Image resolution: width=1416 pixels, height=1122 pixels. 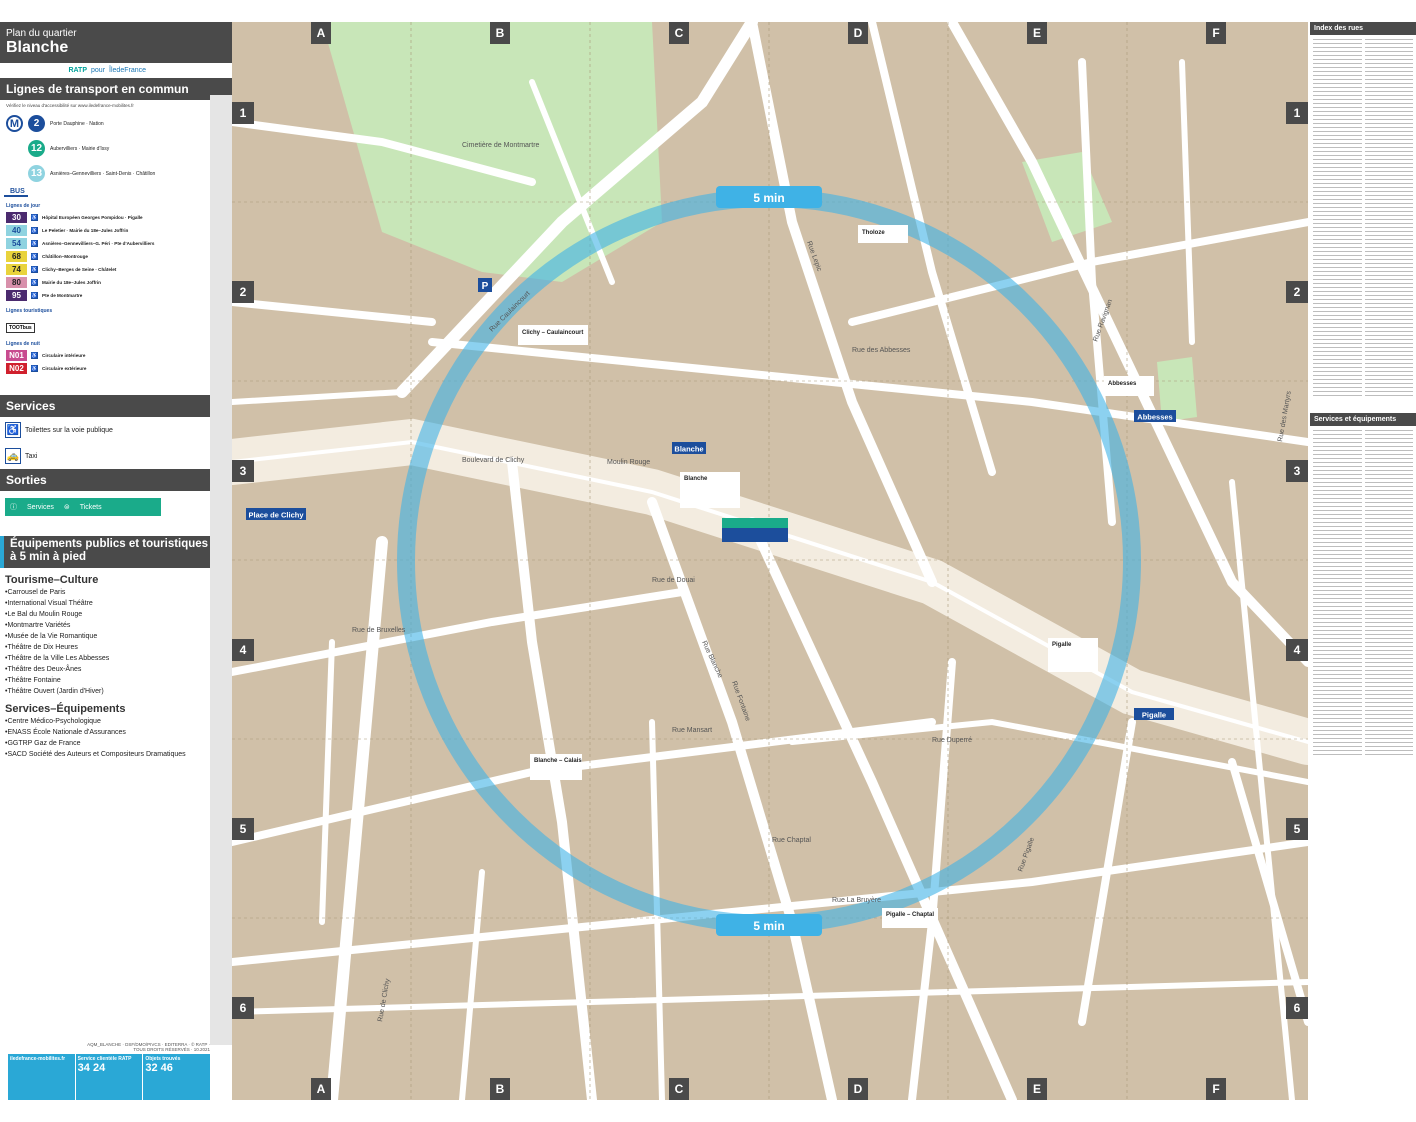 What do you see at coordinates (856, 900) in the screenshot?
I see `label-rue-la-bruyere: Rue La Bruyère` at bounding box center [856, 900].